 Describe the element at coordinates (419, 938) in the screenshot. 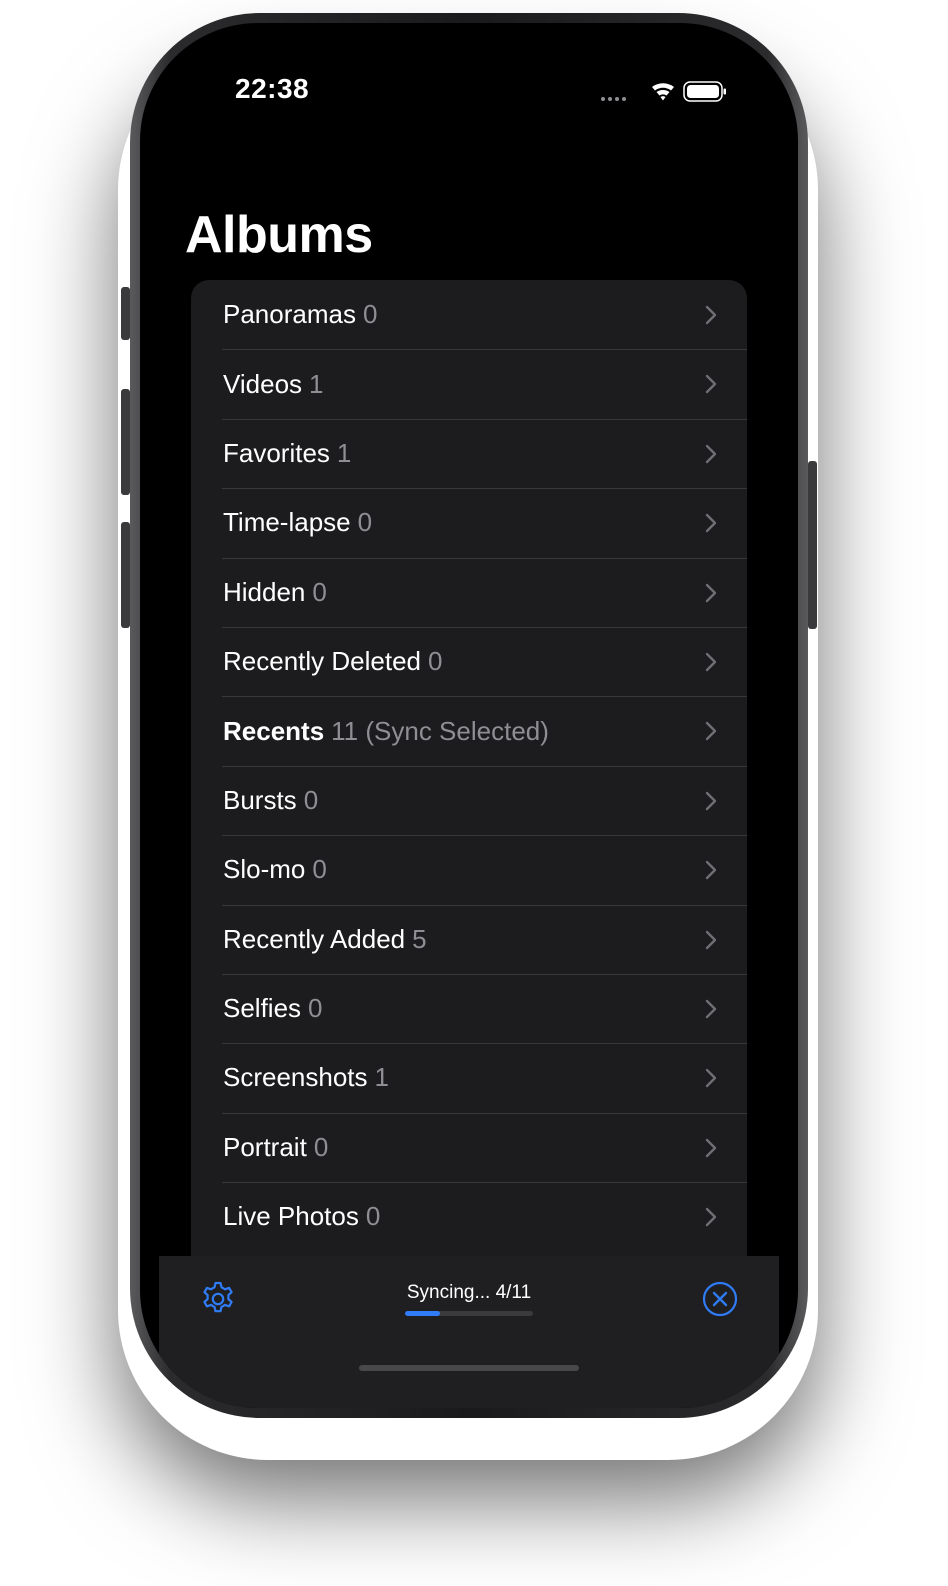

I see `album-count: 5` at that location.